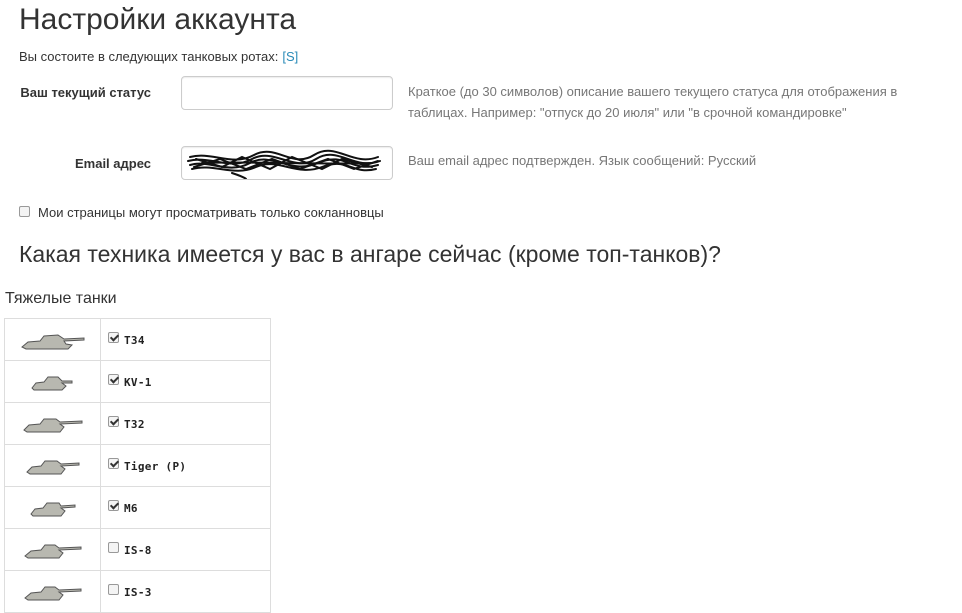 The height and width of the screenshot is (613, 962). I want to click on tank-option: Tiger (P), so click(185, 465).